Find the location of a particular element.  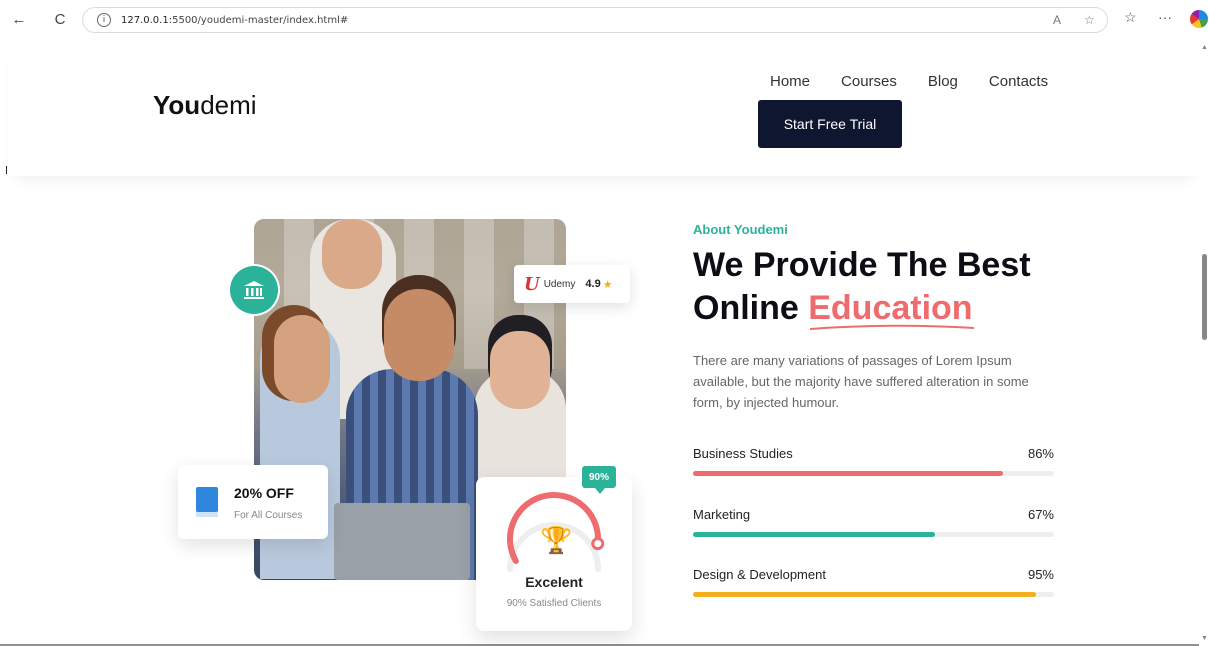

skill-bar: Design & Development 95% is located at coordinates (873, 582).